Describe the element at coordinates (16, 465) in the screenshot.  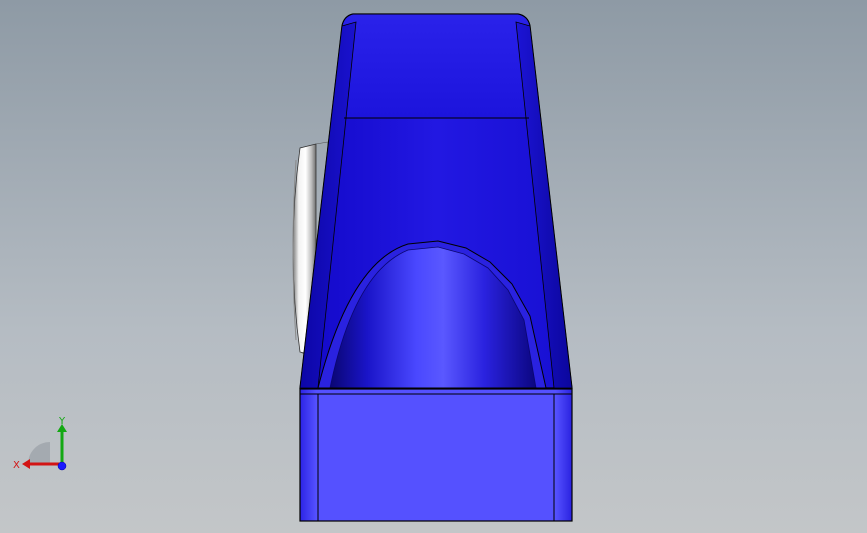
I see `x-axis-label: X` at that location.